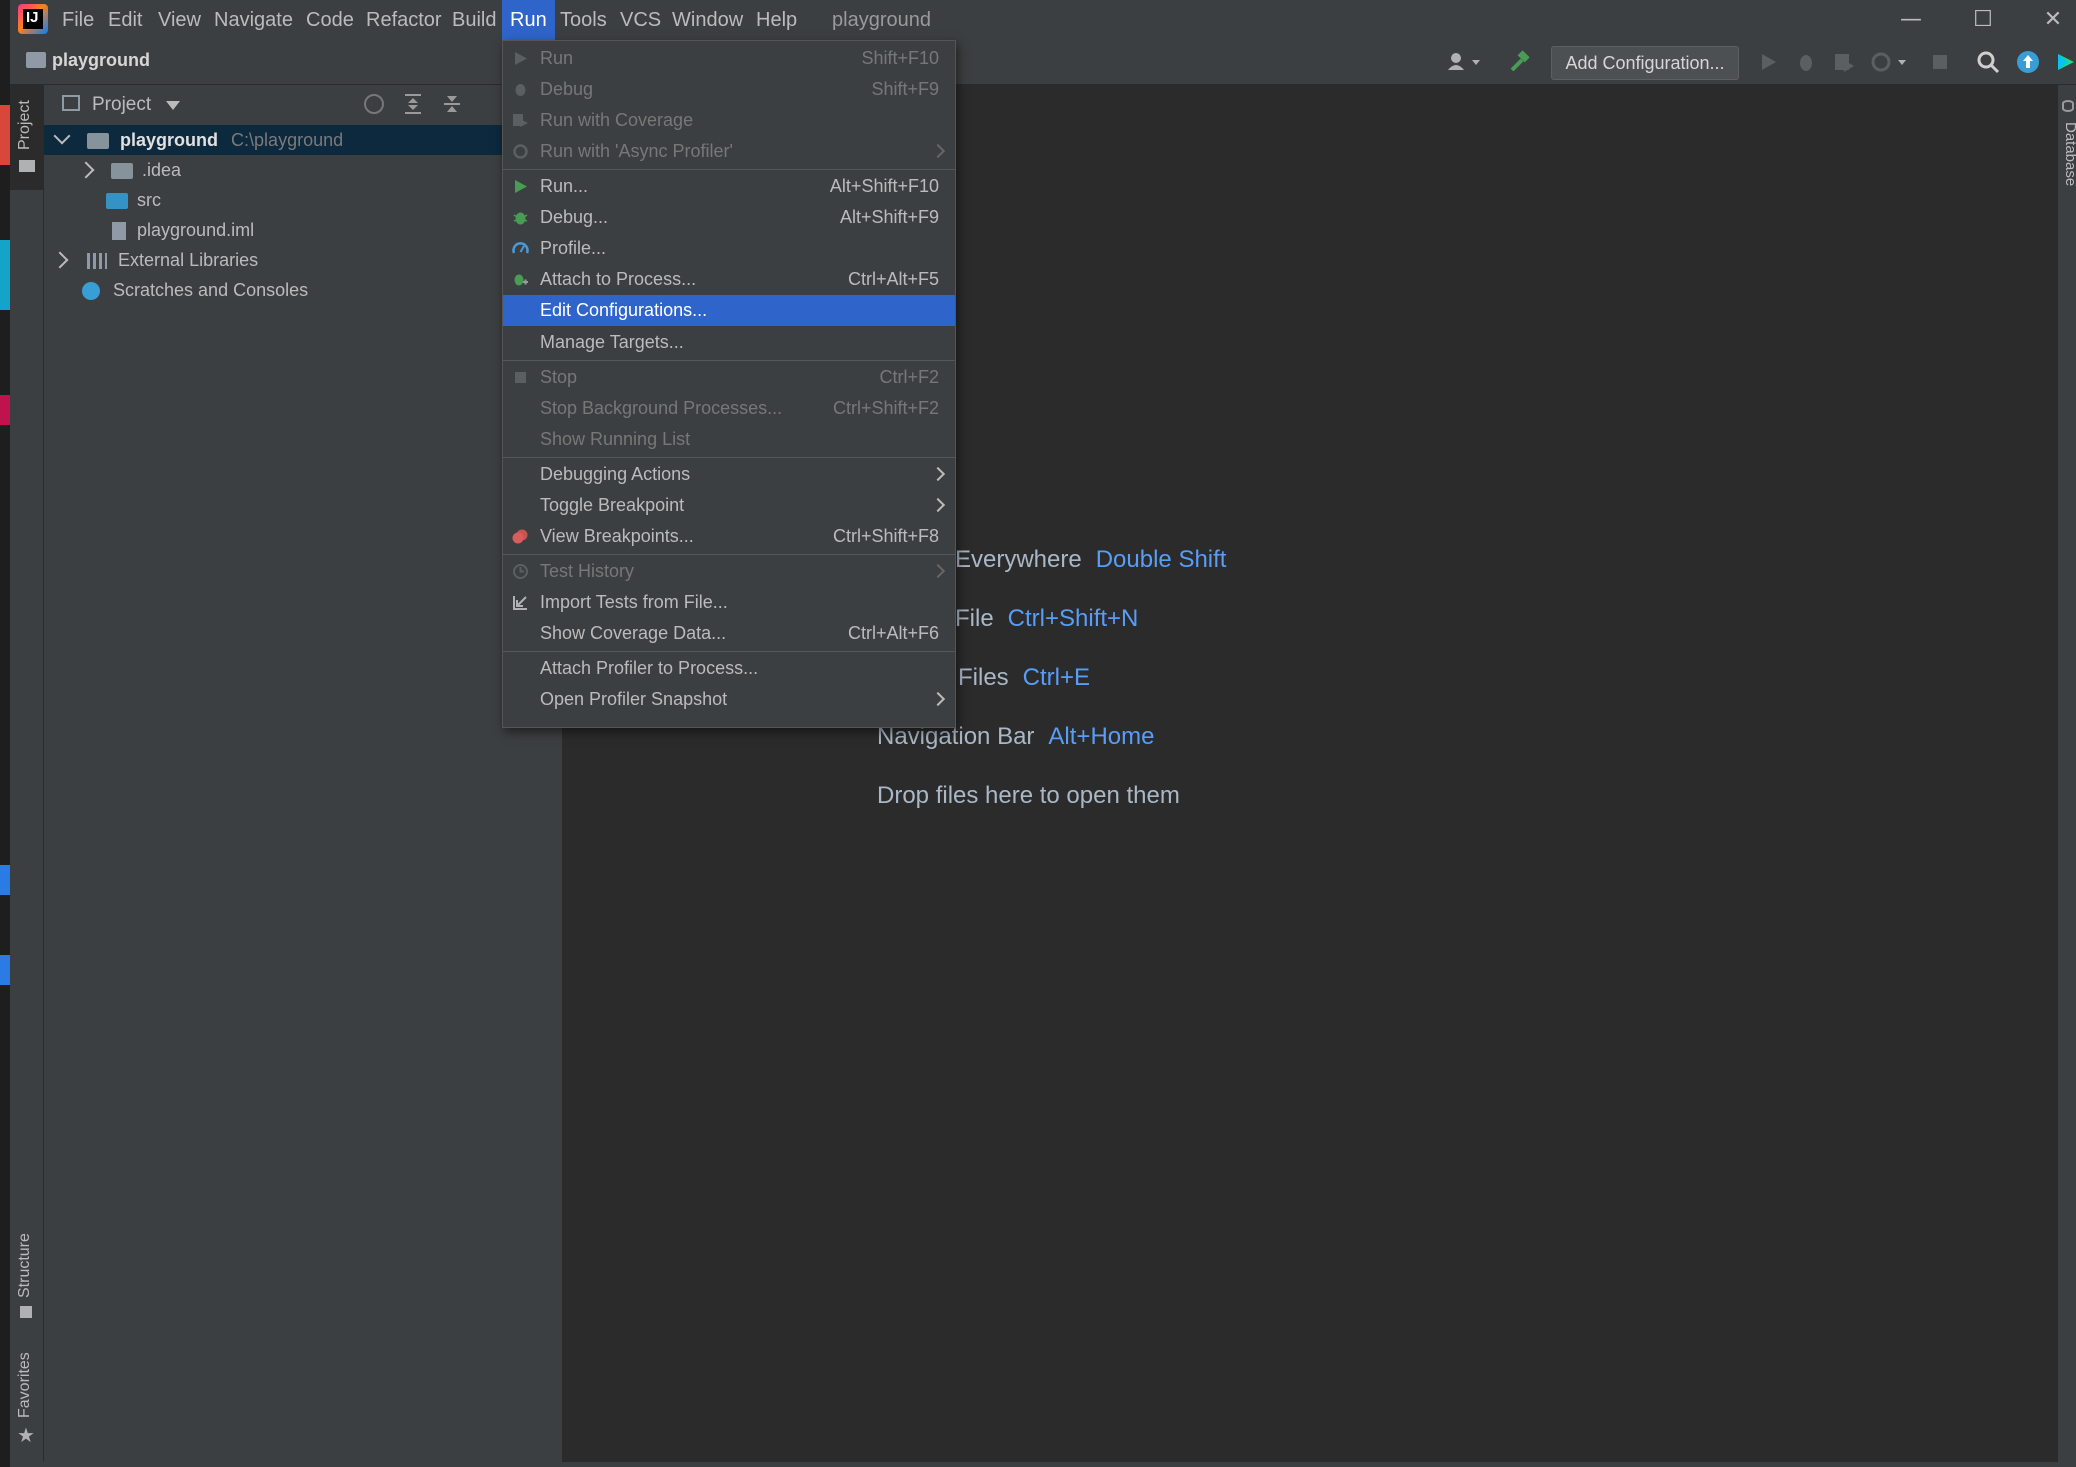 This screenshot has width=2076, height=1467. Describe the element at coordinates (413, 104) in the screenshot. I see `expand-all-icon` at that location.